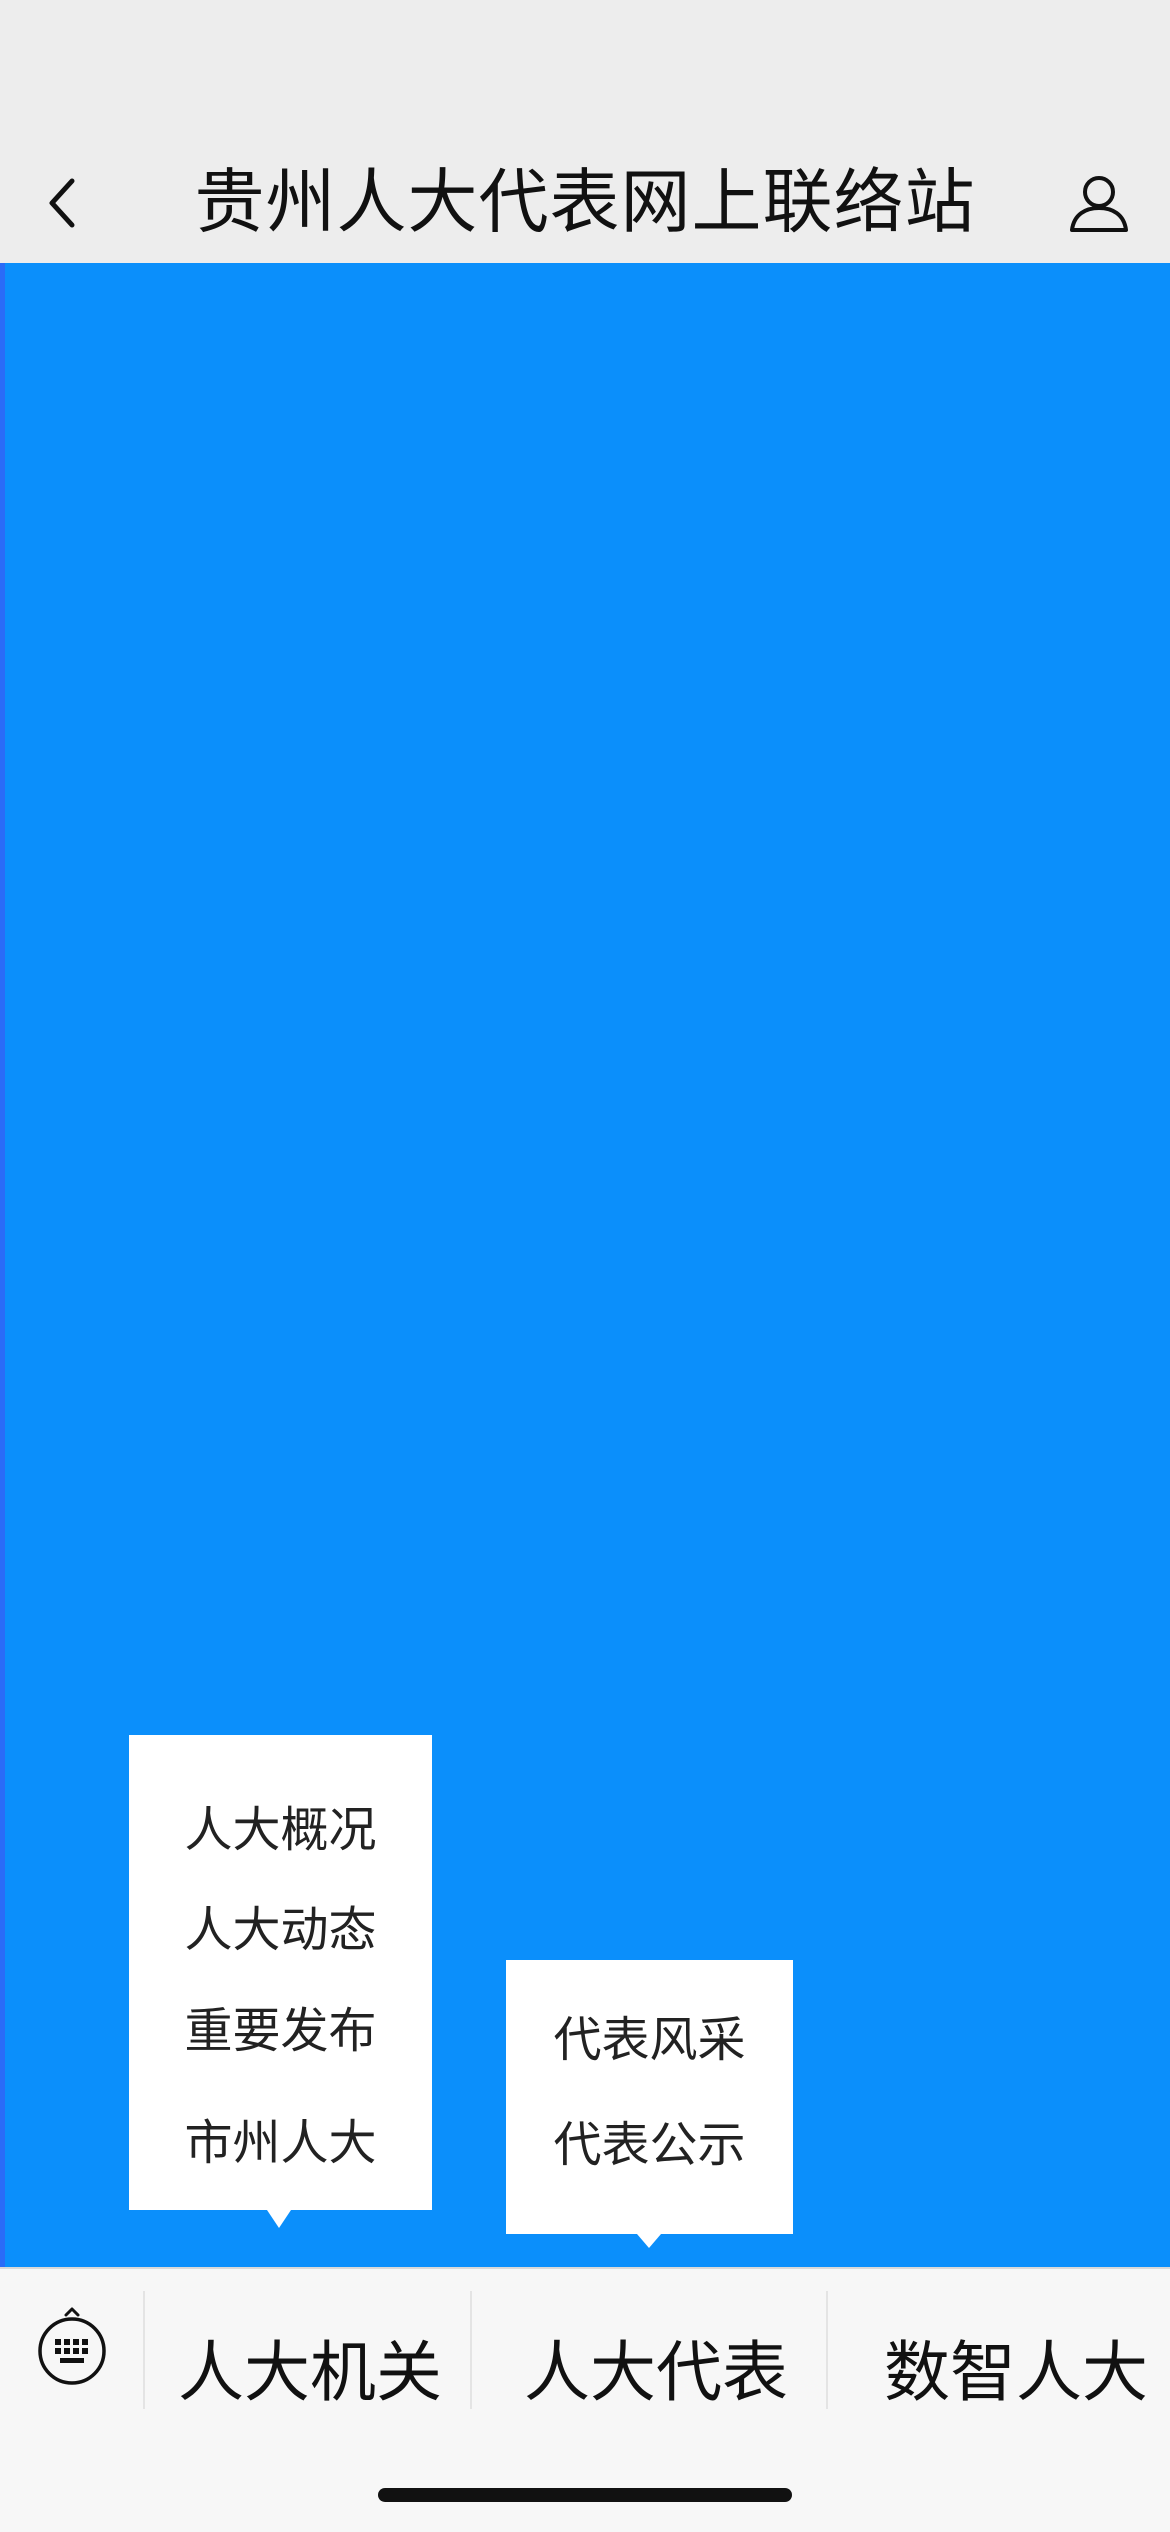 The image size is (1170, 2532). What do you see at coordinates (649, 2104) in the screenshot?
I see `menu-popup-rendadaibiao: 代表风采 代表公示` at bounding box center [649, 2104].